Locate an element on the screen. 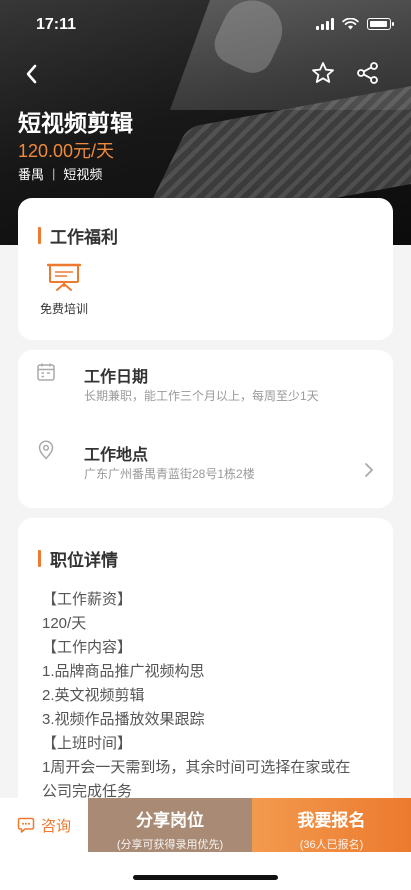 This screenshot has width=411, height=890. detail-line: 2.英文视频剪辑 is located at coordinates (93, 695).